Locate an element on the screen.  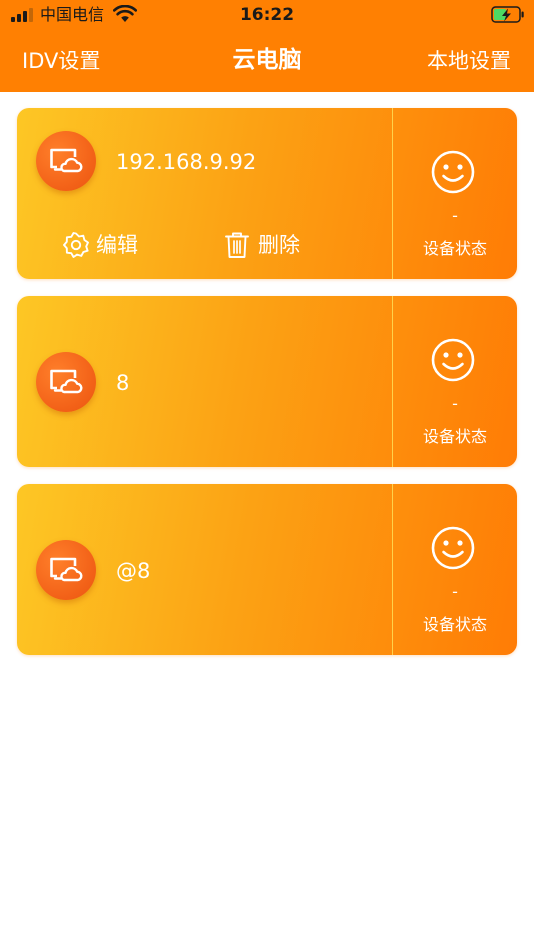
edit-button: 编辑 is located at coordinates (107, 245).